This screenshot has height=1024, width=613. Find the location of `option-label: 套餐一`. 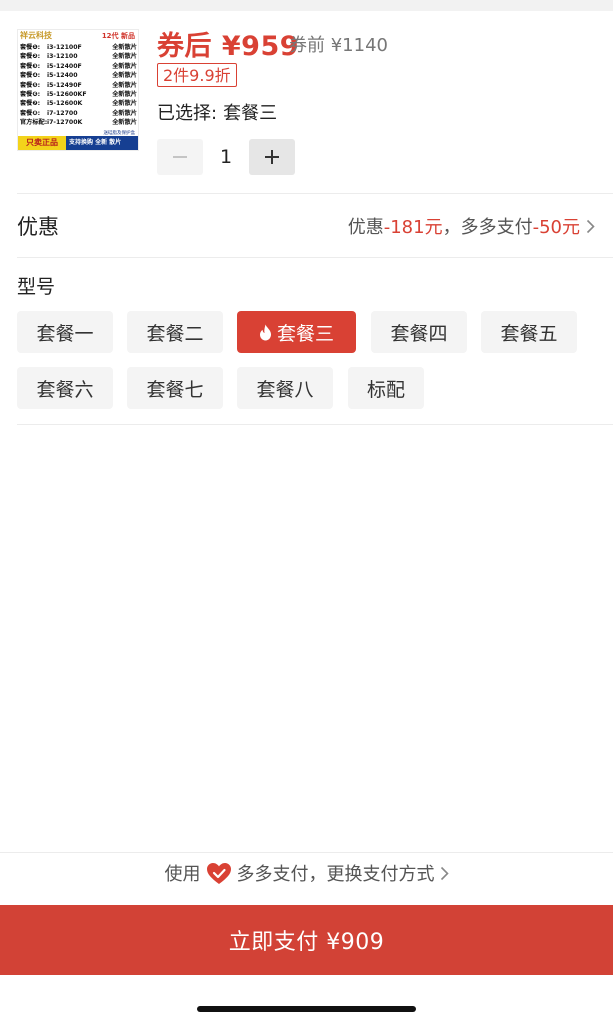

option-label: 套餐一 is located at coordinates (65, 333).